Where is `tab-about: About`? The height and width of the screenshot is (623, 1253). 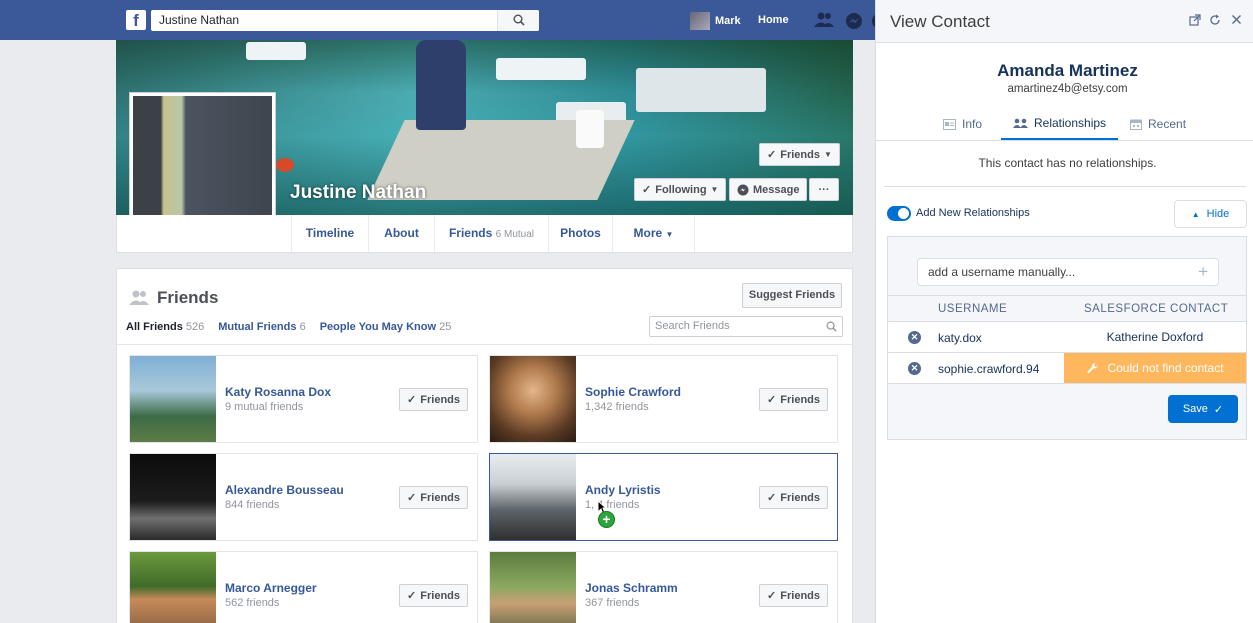
tab-about: About is located at coordinates (402, 233).